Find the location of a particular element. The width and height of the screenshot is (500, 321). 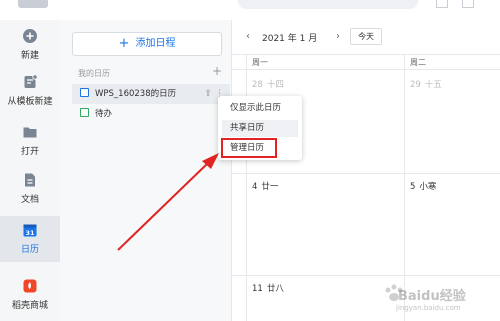

lunar-date: 十五 is located at coordinates (433, 85).